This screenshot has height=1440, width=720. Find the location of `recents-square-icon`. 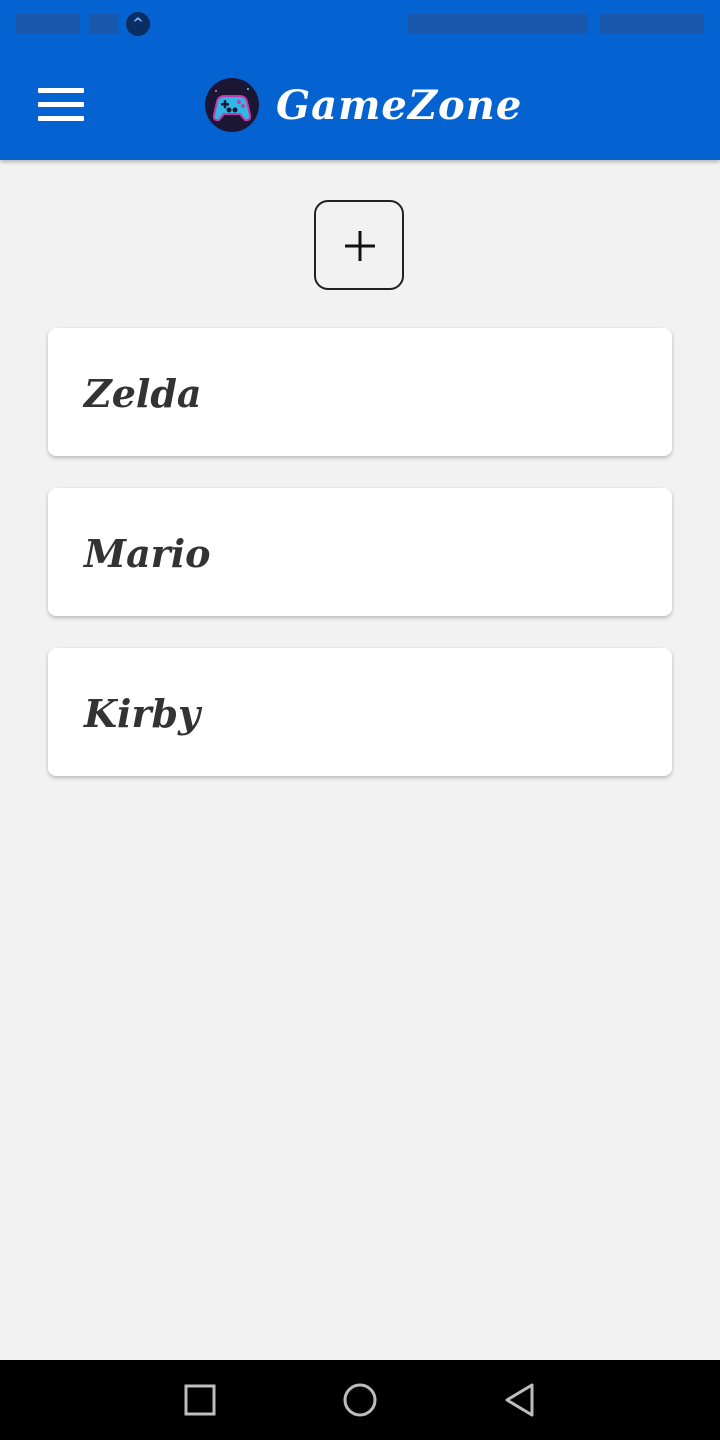

recents-square-icon is located at coordinates (200, 1400).